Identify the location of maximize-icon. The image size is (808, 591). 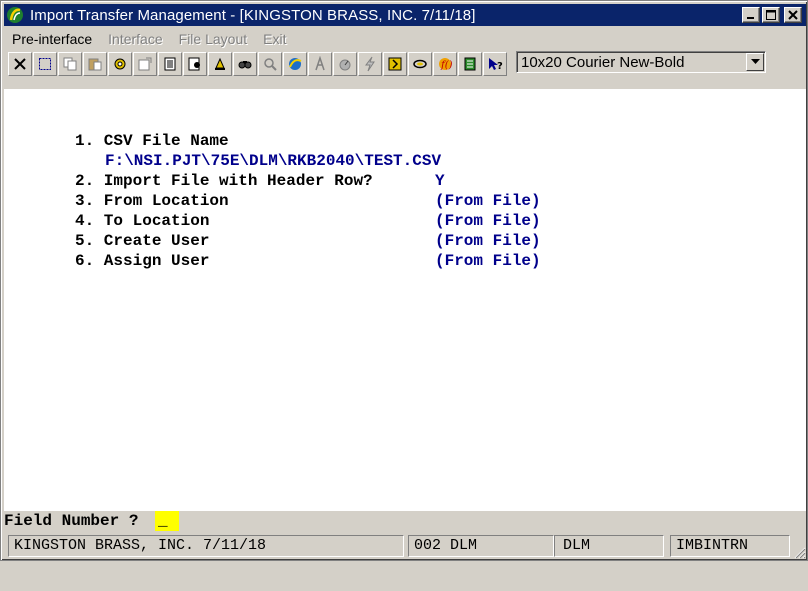
(771, 15).